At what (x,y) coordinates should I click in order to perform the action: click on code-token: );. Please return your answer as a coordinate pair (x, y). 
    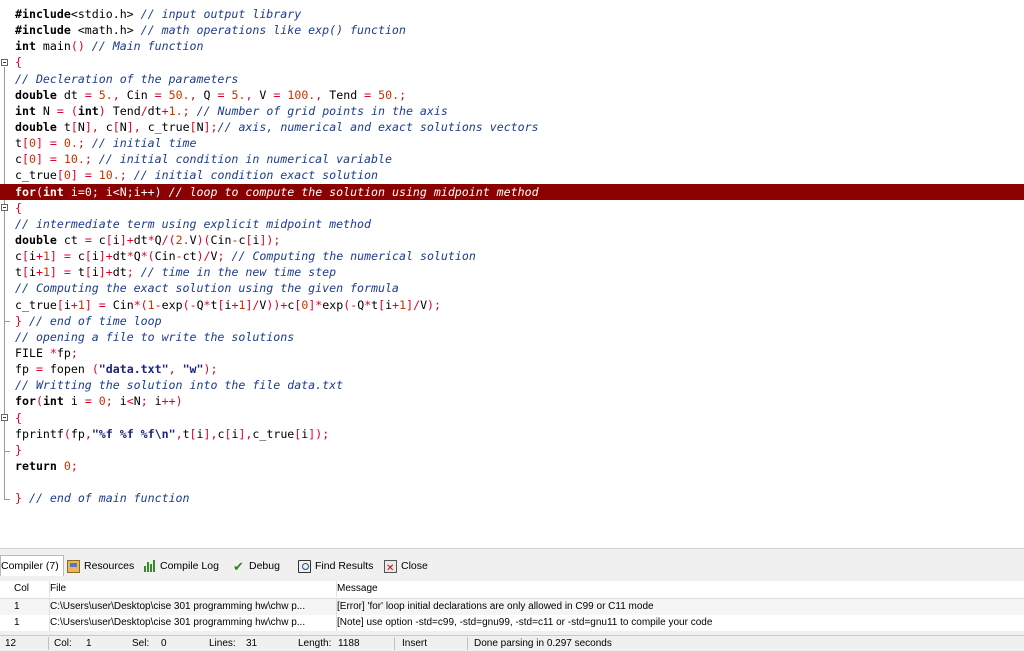
    Looking at the image, I should click on (434, 304).